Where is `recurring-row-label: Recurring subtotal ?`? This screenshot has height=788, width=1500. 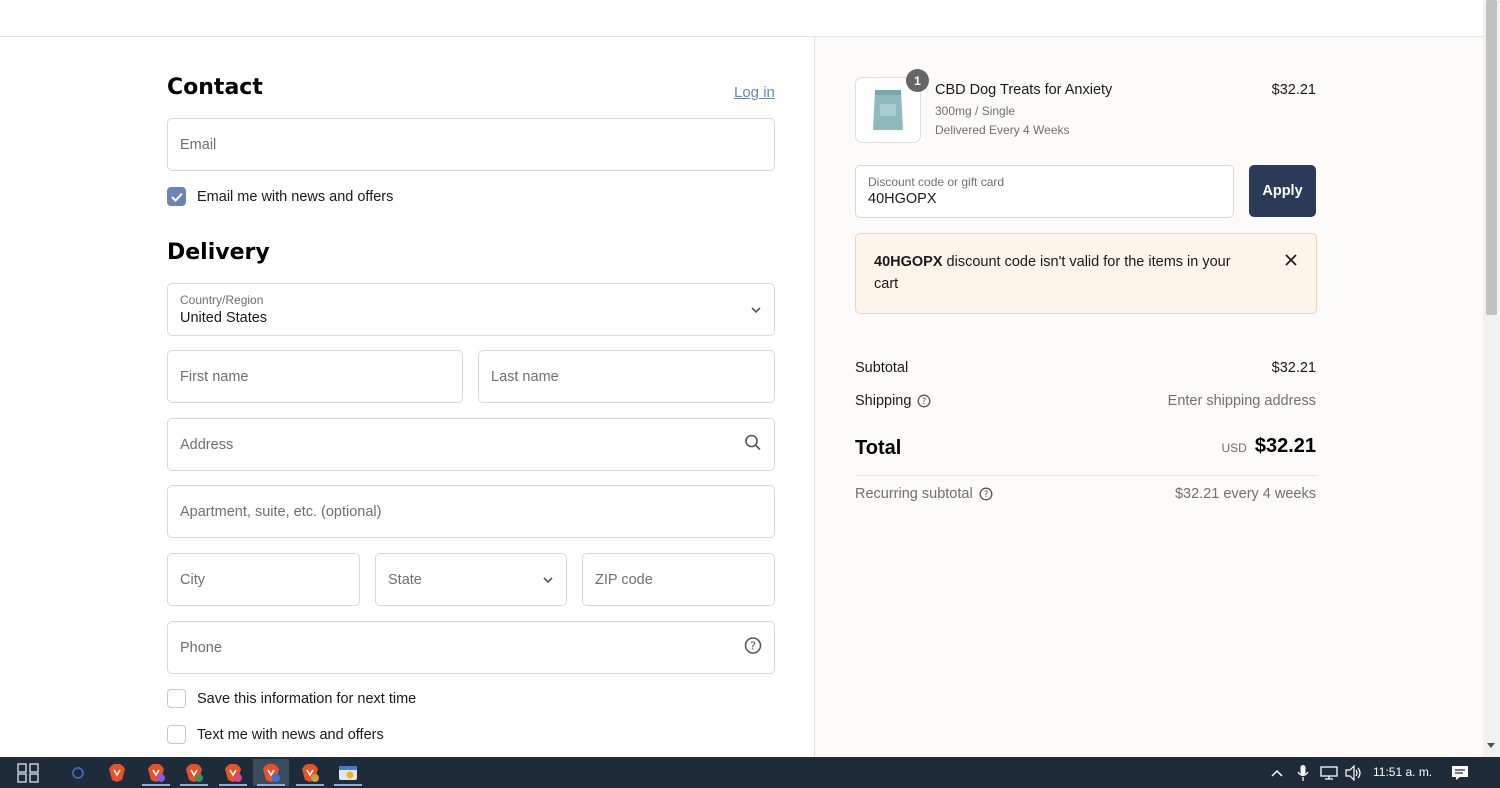
recurring-row-label: Recurring subtotal ? is located at coordinates (924, 494).